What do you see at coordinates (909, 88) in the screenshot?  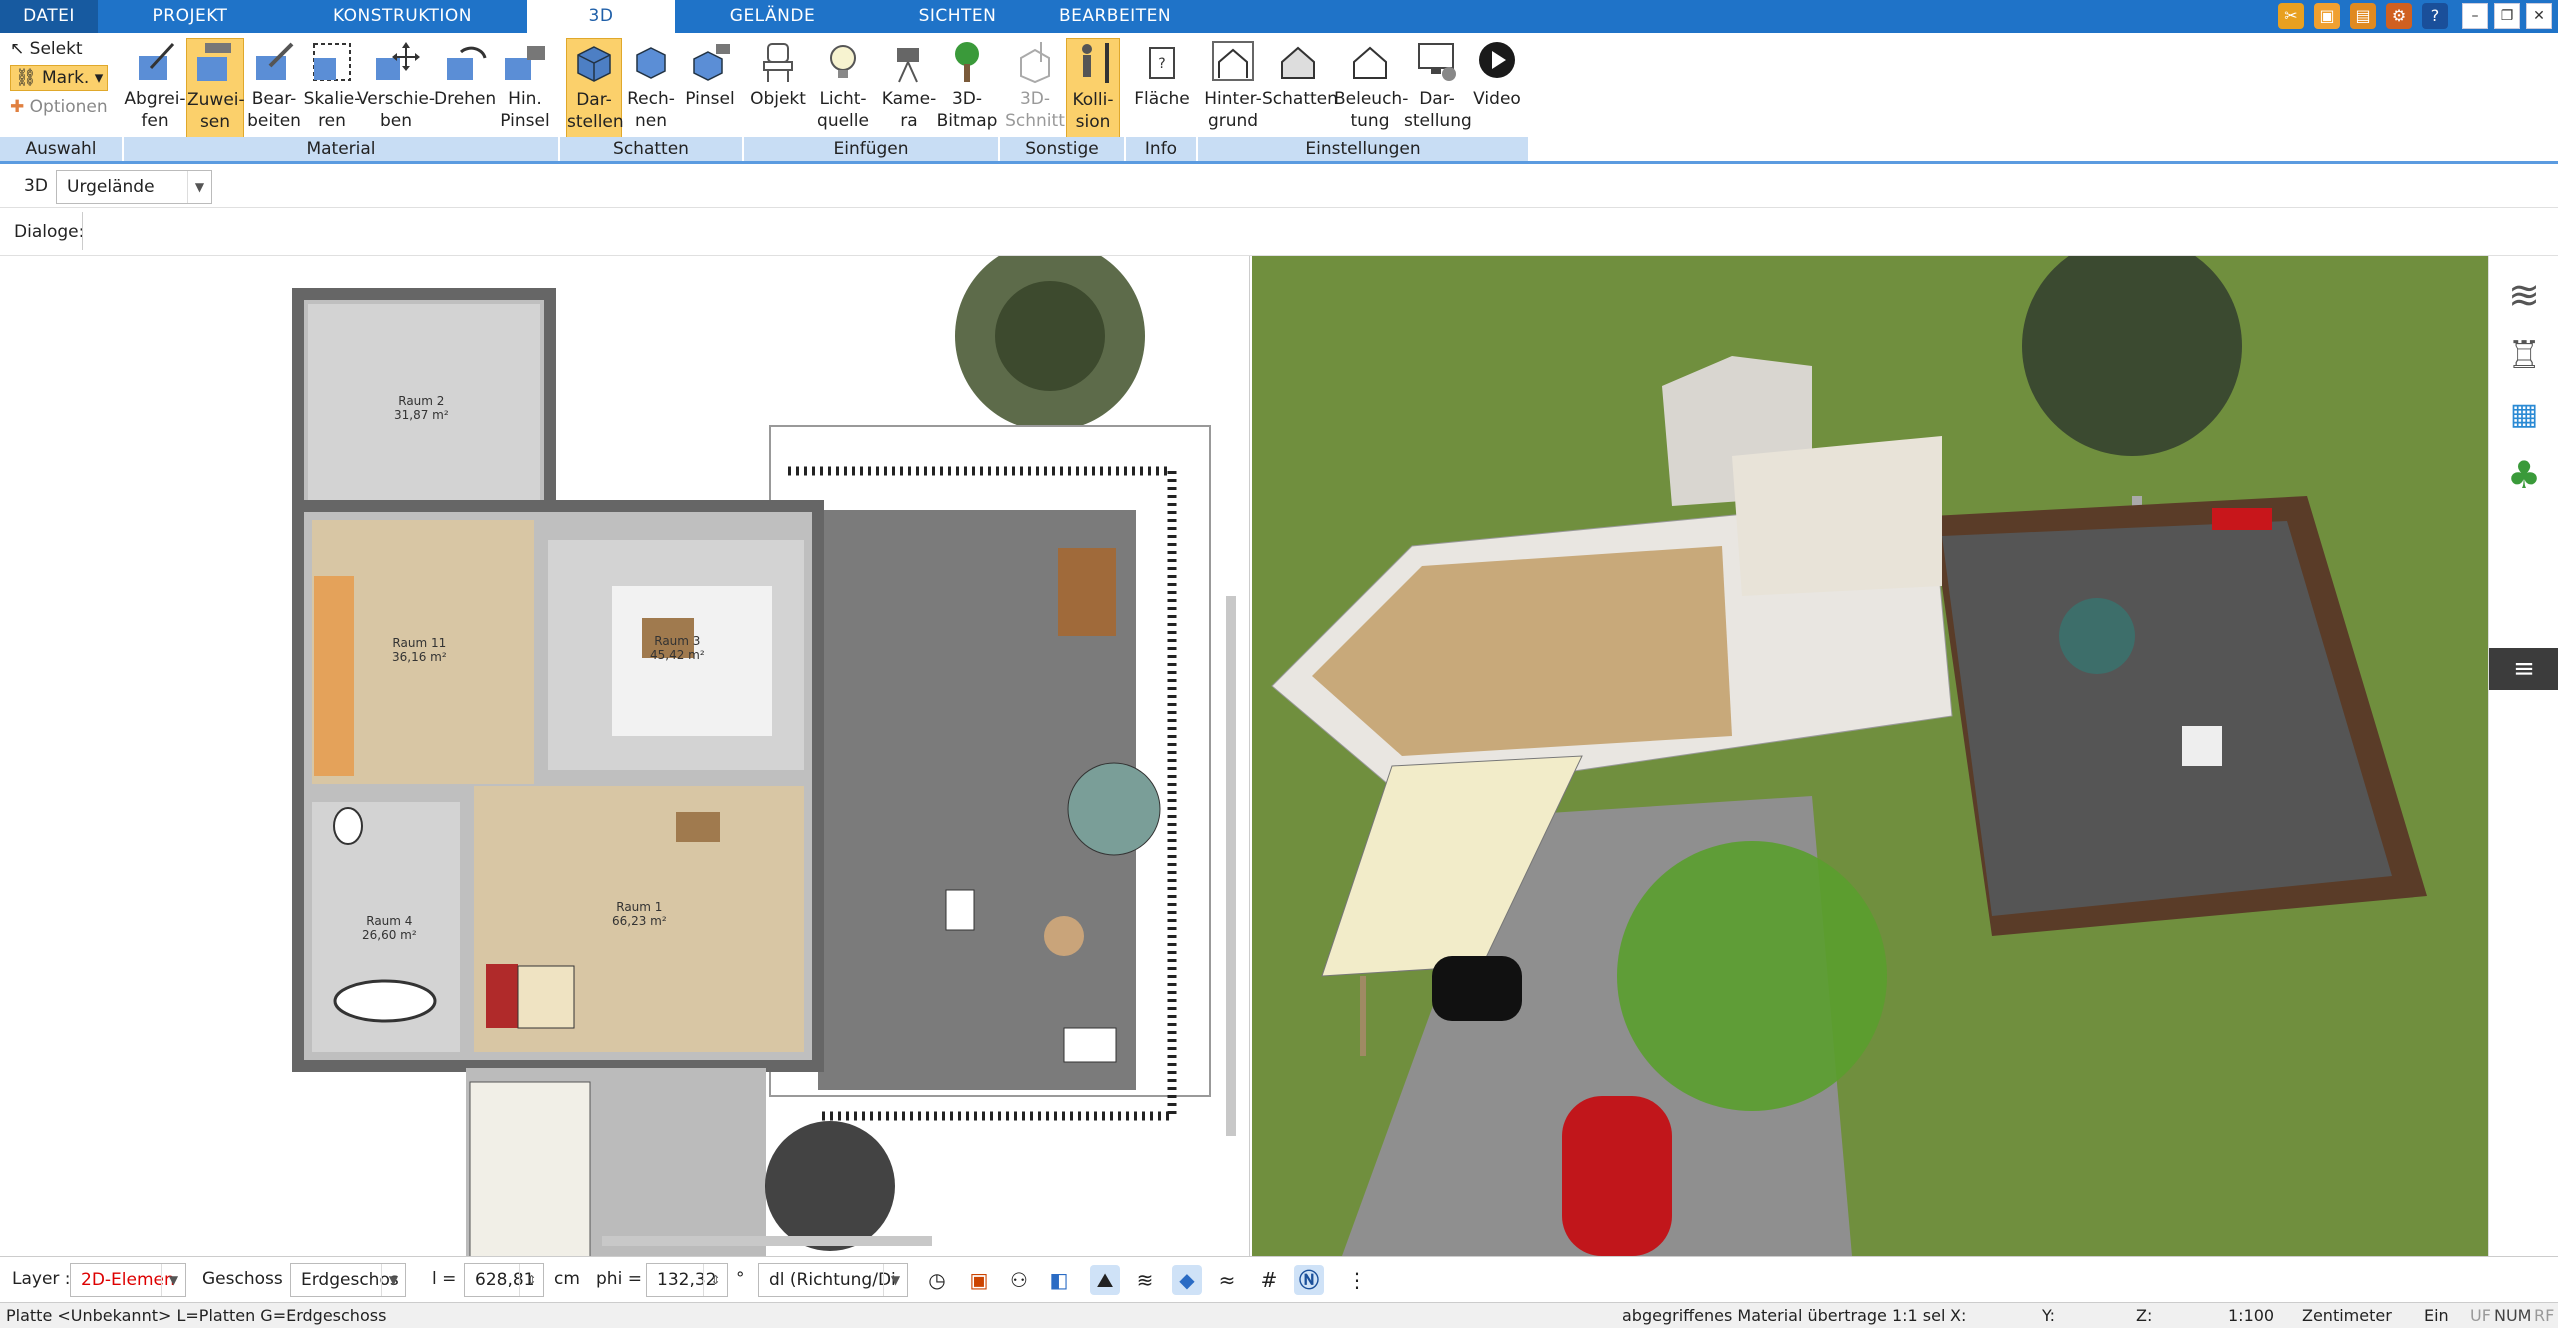 I see `kamera-button: Kame-ra` at bounding box center [909, 88].